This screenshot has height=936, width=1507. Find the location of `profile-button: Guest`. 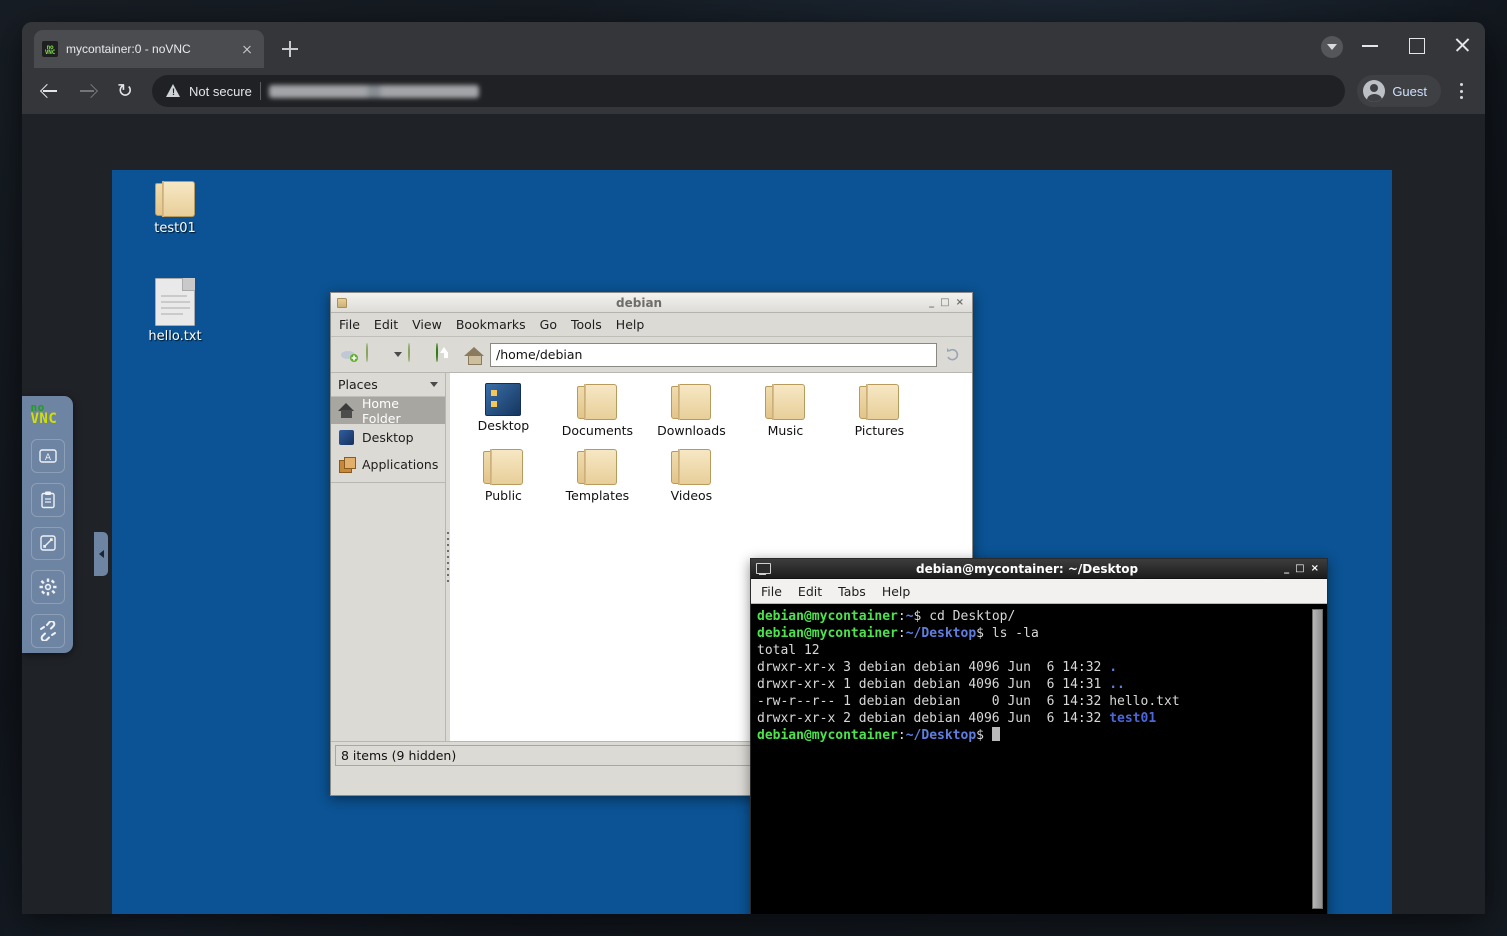

profile-button: Guest is located at coordinates (1399, 91).